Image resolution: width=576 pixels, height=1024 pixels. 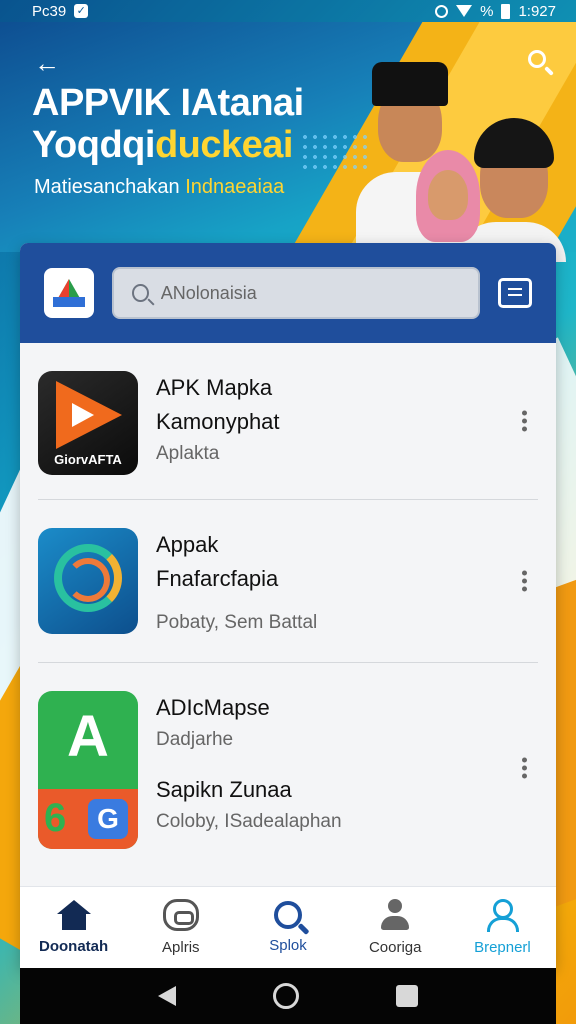 What do you see at coordinates (406, 996) in the screenshot?
I see `system-recents-icon` at bounding box center [406, 996].